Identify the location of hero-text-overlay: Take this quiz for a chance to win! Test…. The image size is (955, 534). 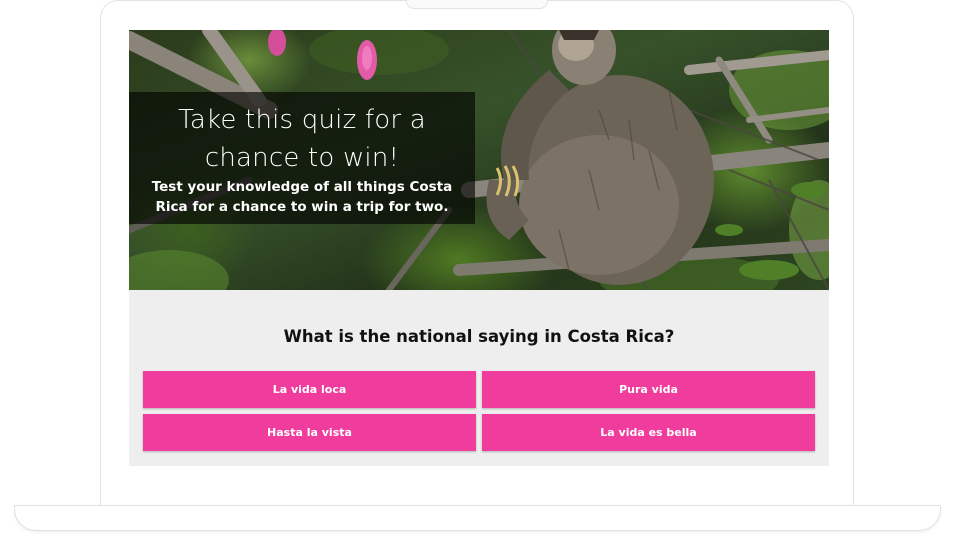
(302, 158).